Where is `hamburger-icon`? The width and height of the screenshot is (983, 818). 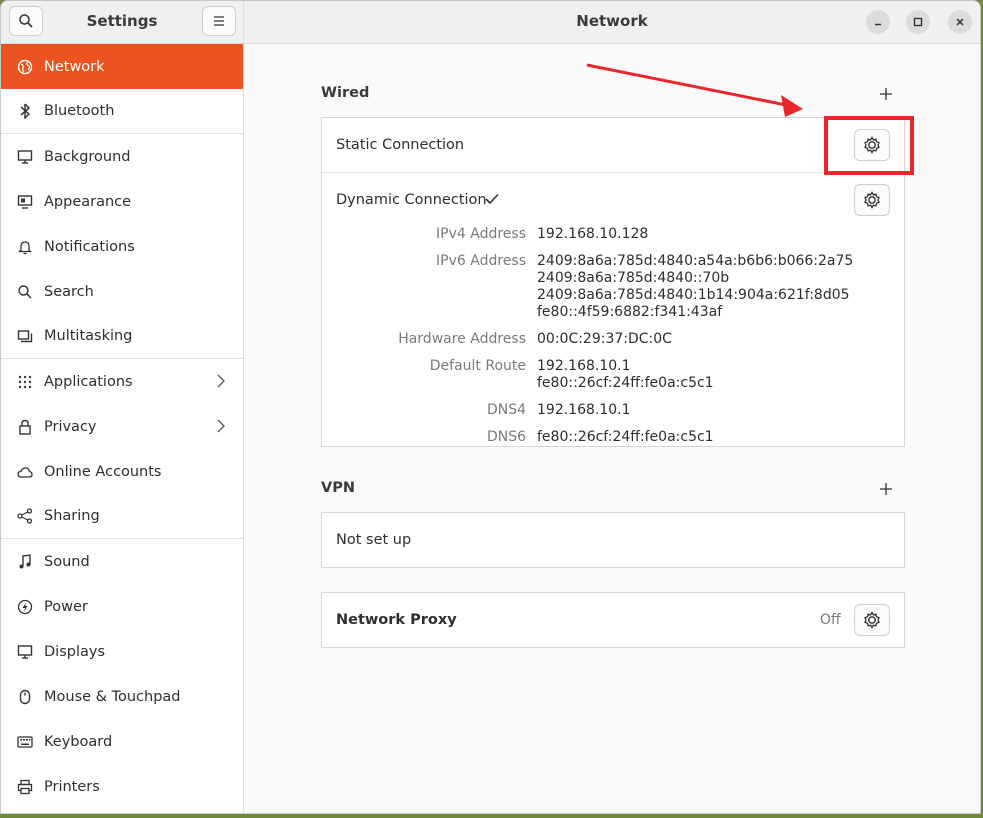 hamburger-icon is located at coordinates (219, 21).